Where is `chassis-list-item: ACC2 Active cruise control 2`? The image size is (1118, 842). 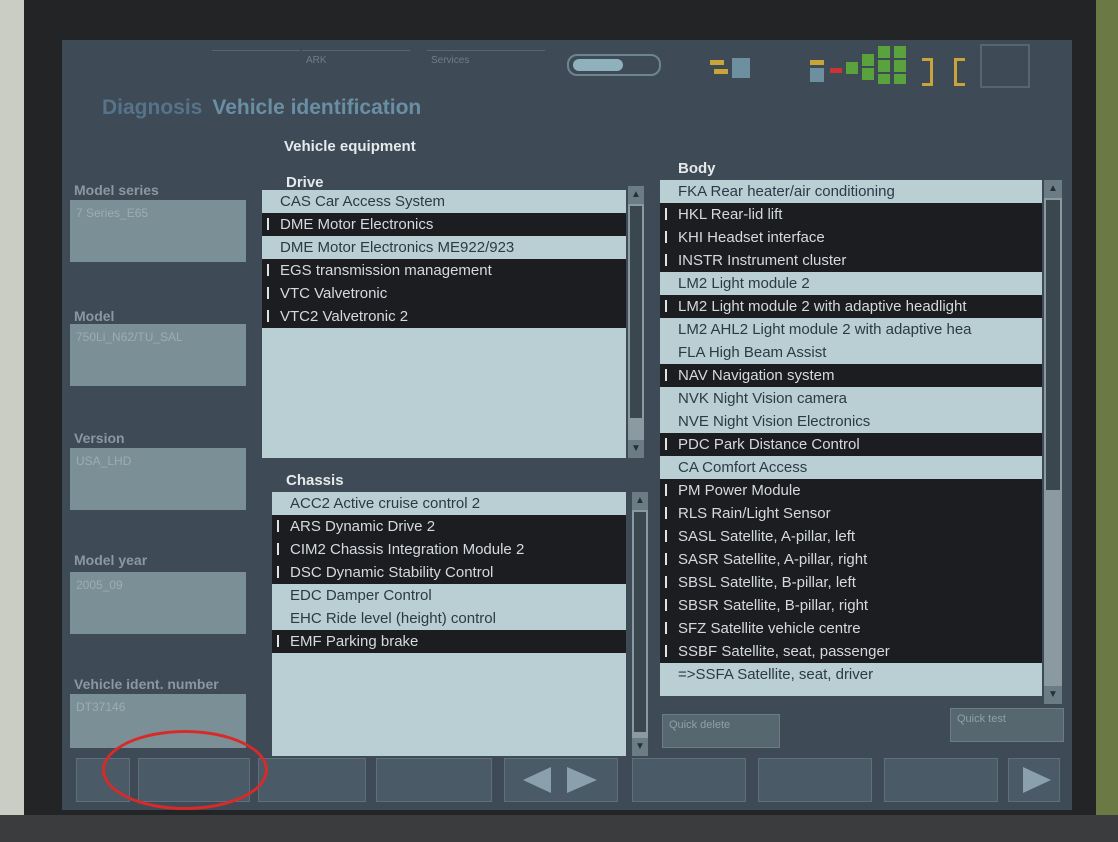
chassis-list-item: ACC2 Active cruise control 2 is located at coordinates (449, 503).